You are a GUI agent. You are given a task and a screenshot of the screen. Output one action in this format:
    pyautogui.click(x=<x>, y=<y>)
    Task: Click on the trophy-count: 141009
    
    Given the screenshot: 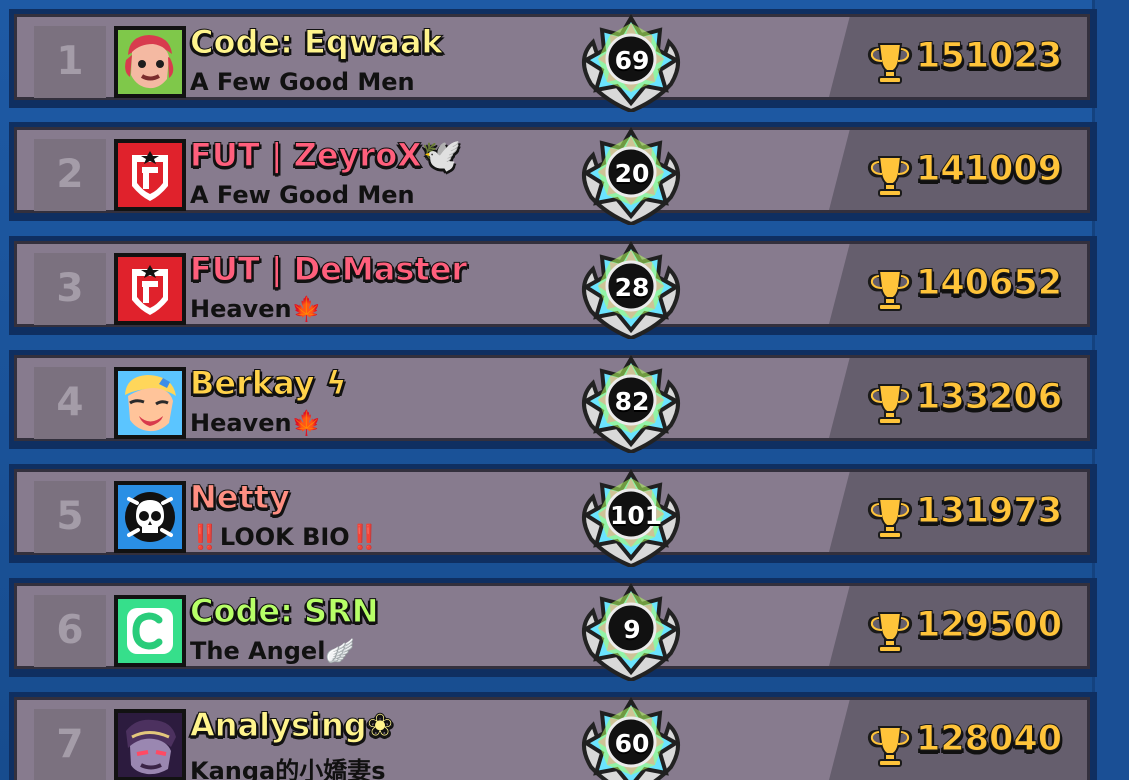 What is the action you would take?
    pyautogui.click(x=989, y=169)
    